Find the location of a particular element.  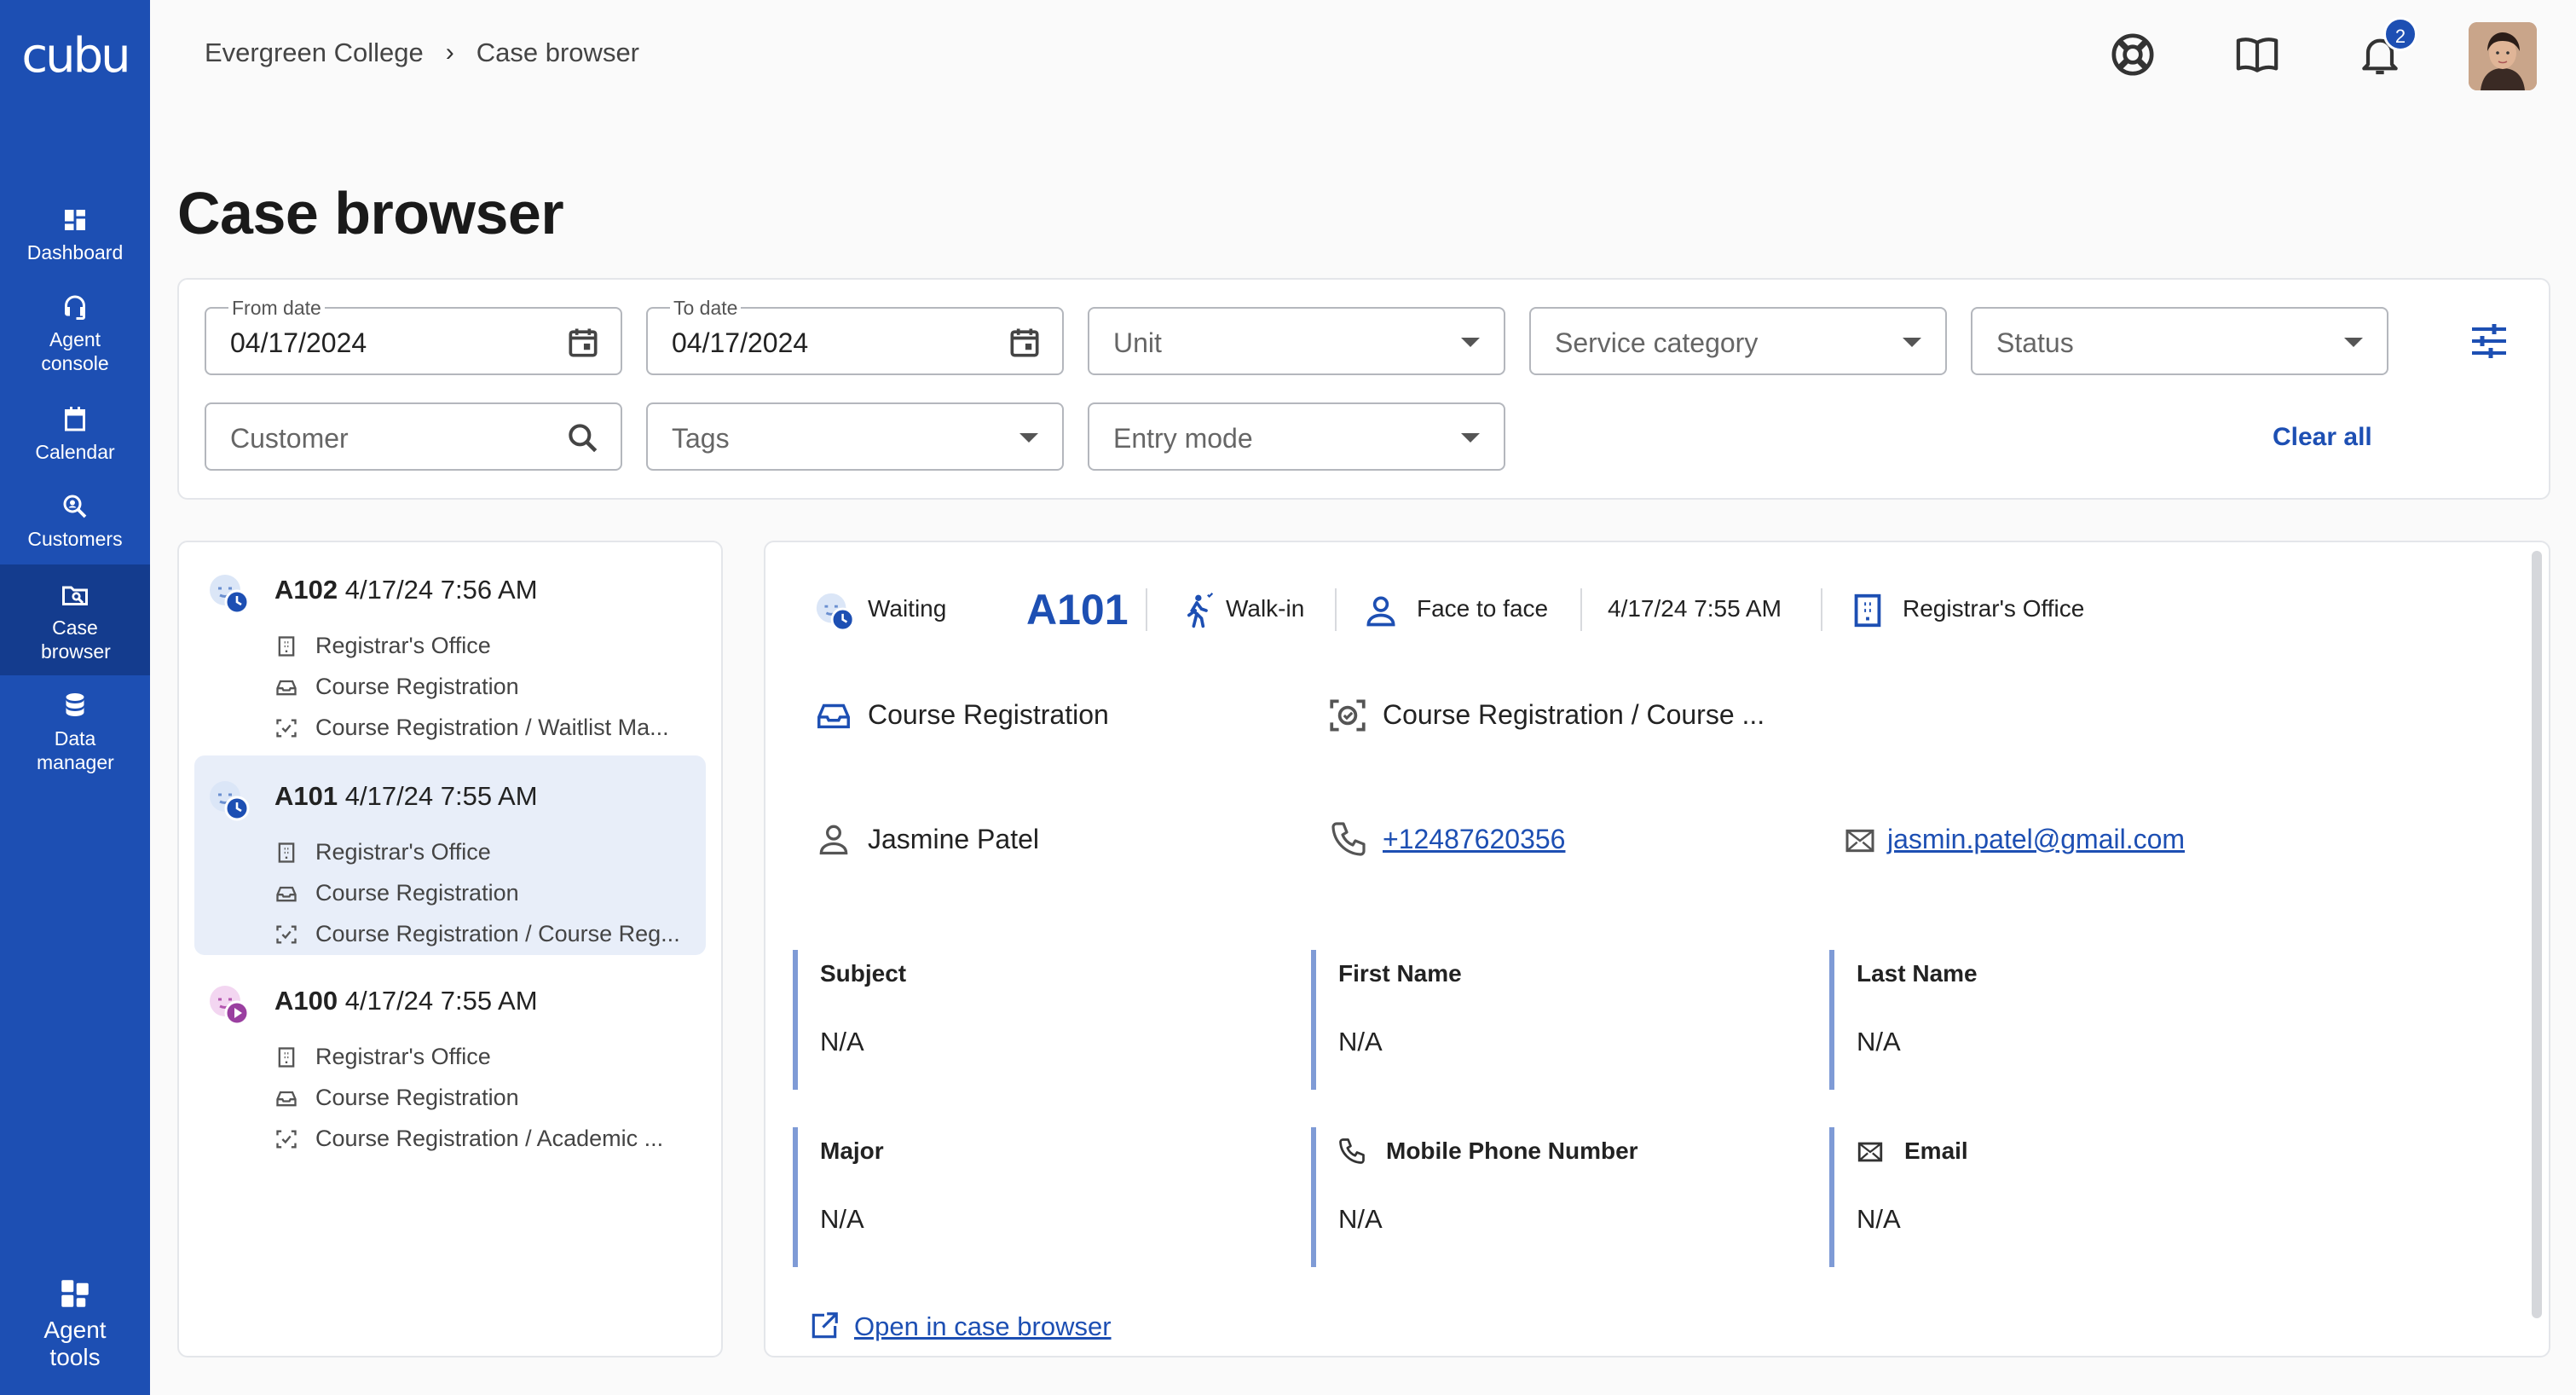

user-photo-icon is located at coordinates (2503, 56).